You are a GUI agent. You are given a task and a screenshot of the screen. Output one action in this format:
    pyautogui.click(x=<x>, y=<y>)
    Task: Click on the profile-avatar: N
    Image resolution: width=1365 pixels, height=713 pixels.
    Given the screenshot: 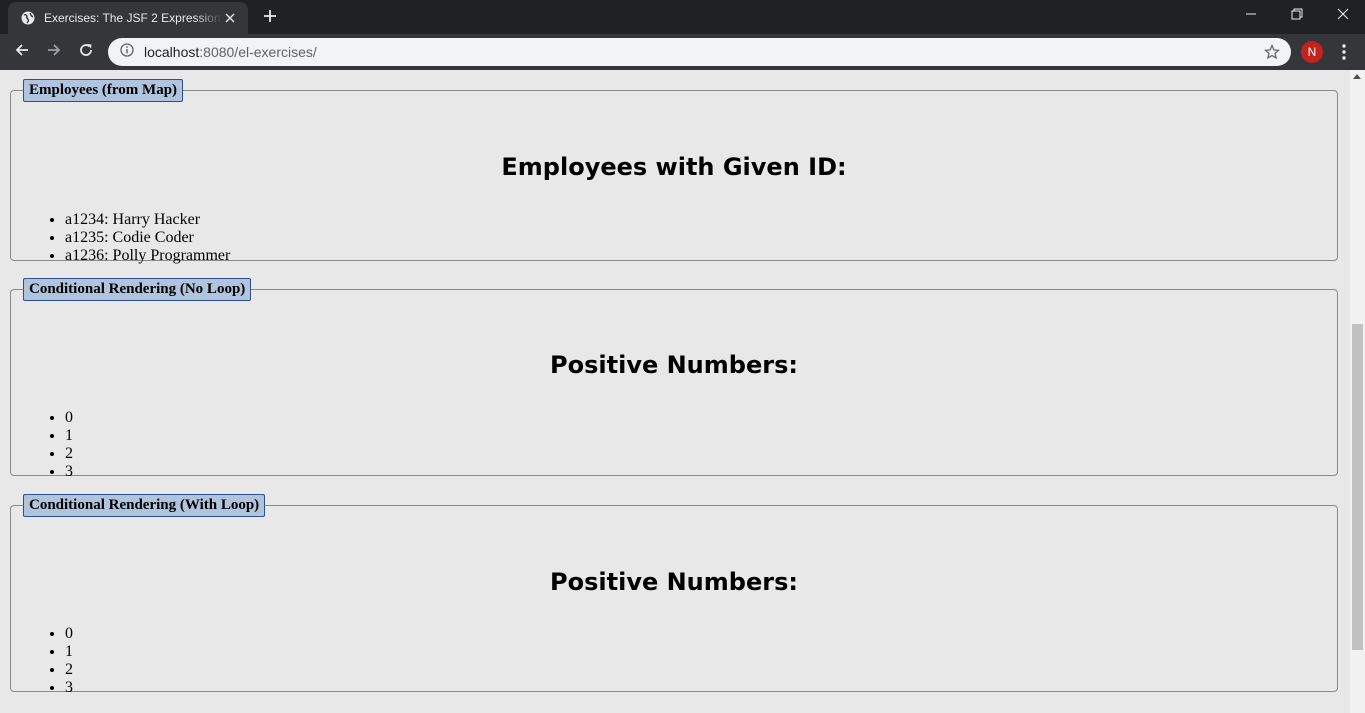 What is the action you would take?
    pyautogui.click(x=1312, y=52)
    